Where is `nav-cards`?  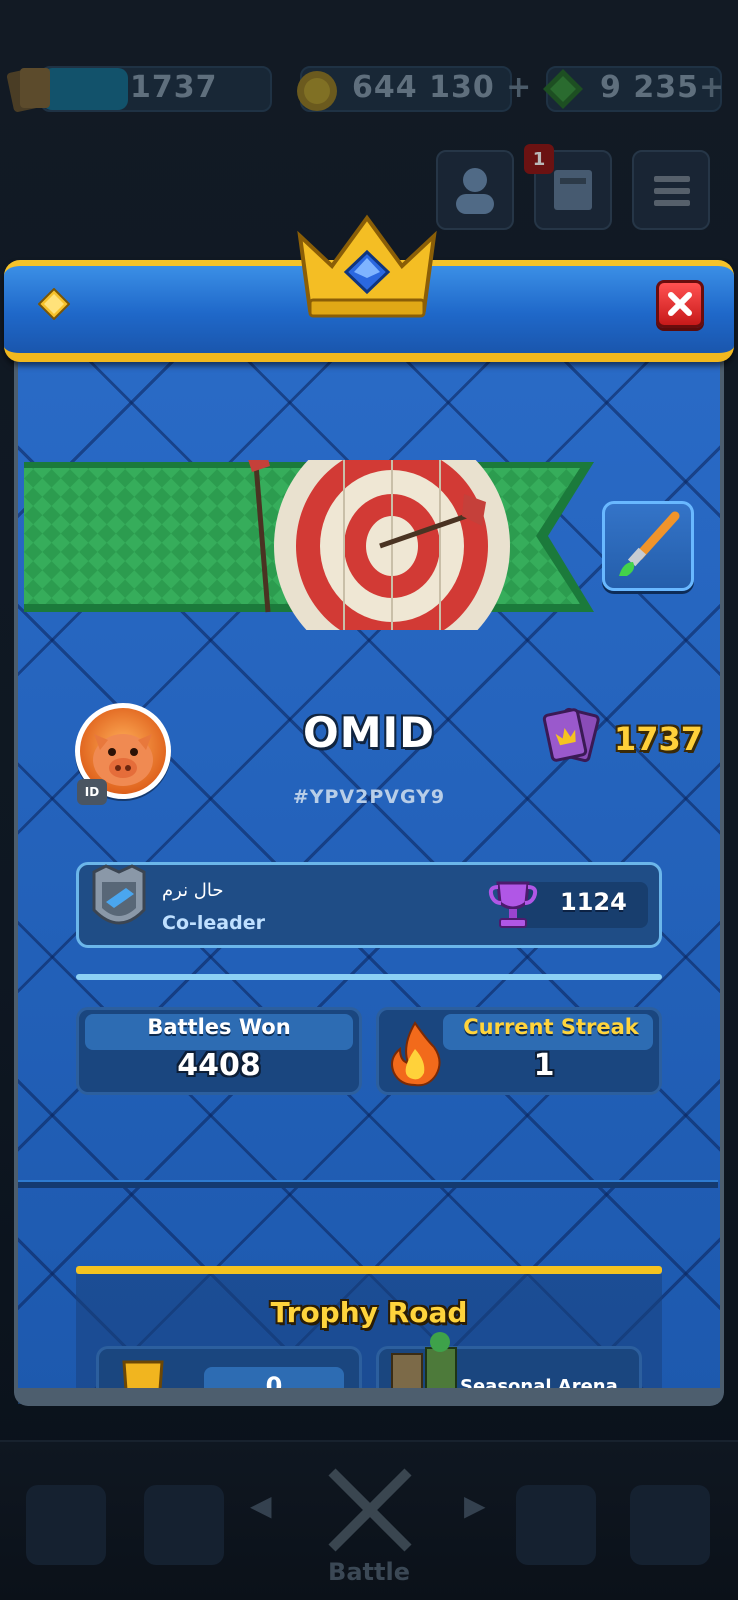
nav-cards is located at coordinates (184, 1525).